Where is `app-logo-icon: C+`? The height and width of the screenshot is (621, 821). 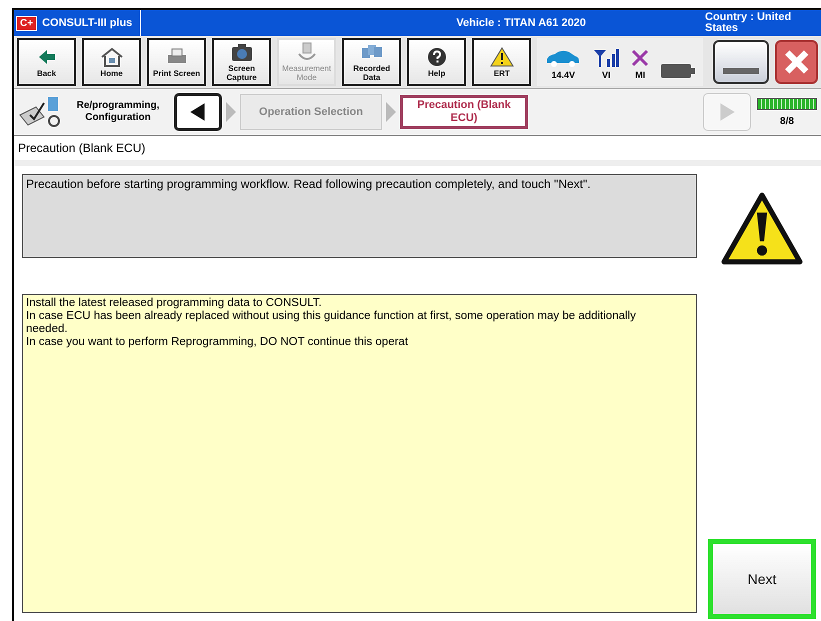
app-logo-icon: C+ is located at coordinates (27, 23).